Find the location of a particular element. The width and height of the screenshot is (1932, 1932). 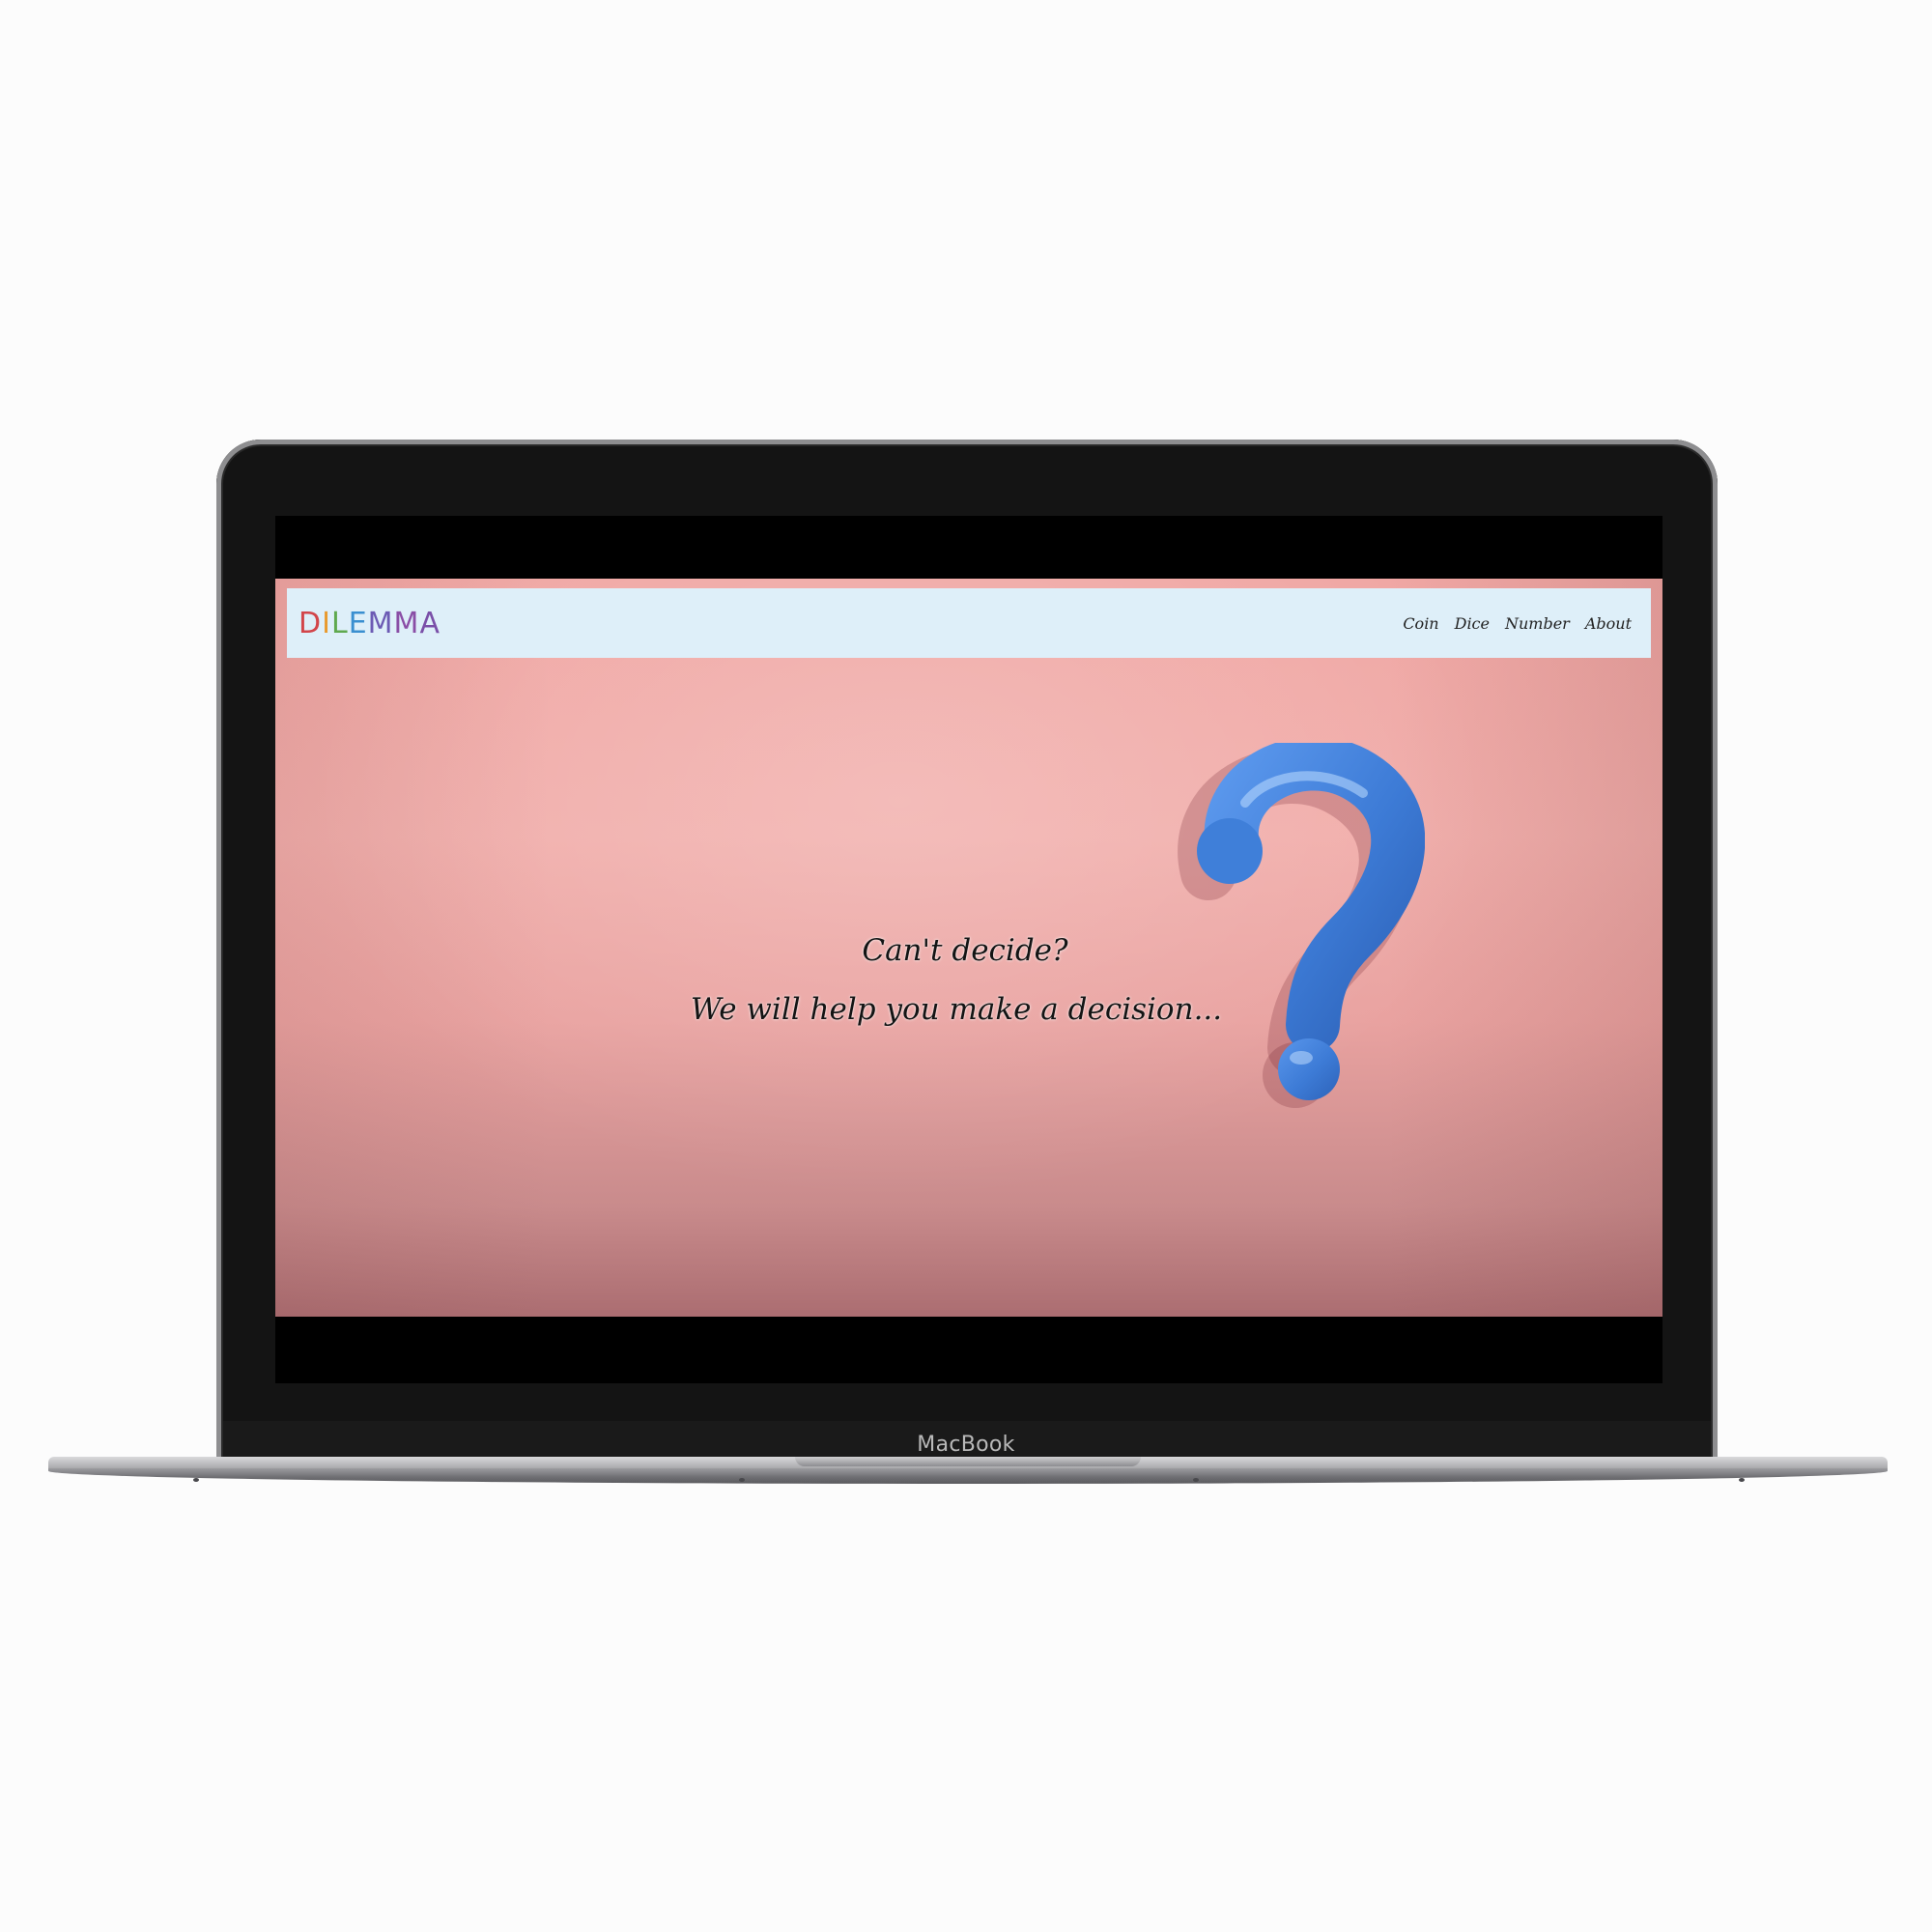

logo-letter-d: D is located at coordinates (310, 623).